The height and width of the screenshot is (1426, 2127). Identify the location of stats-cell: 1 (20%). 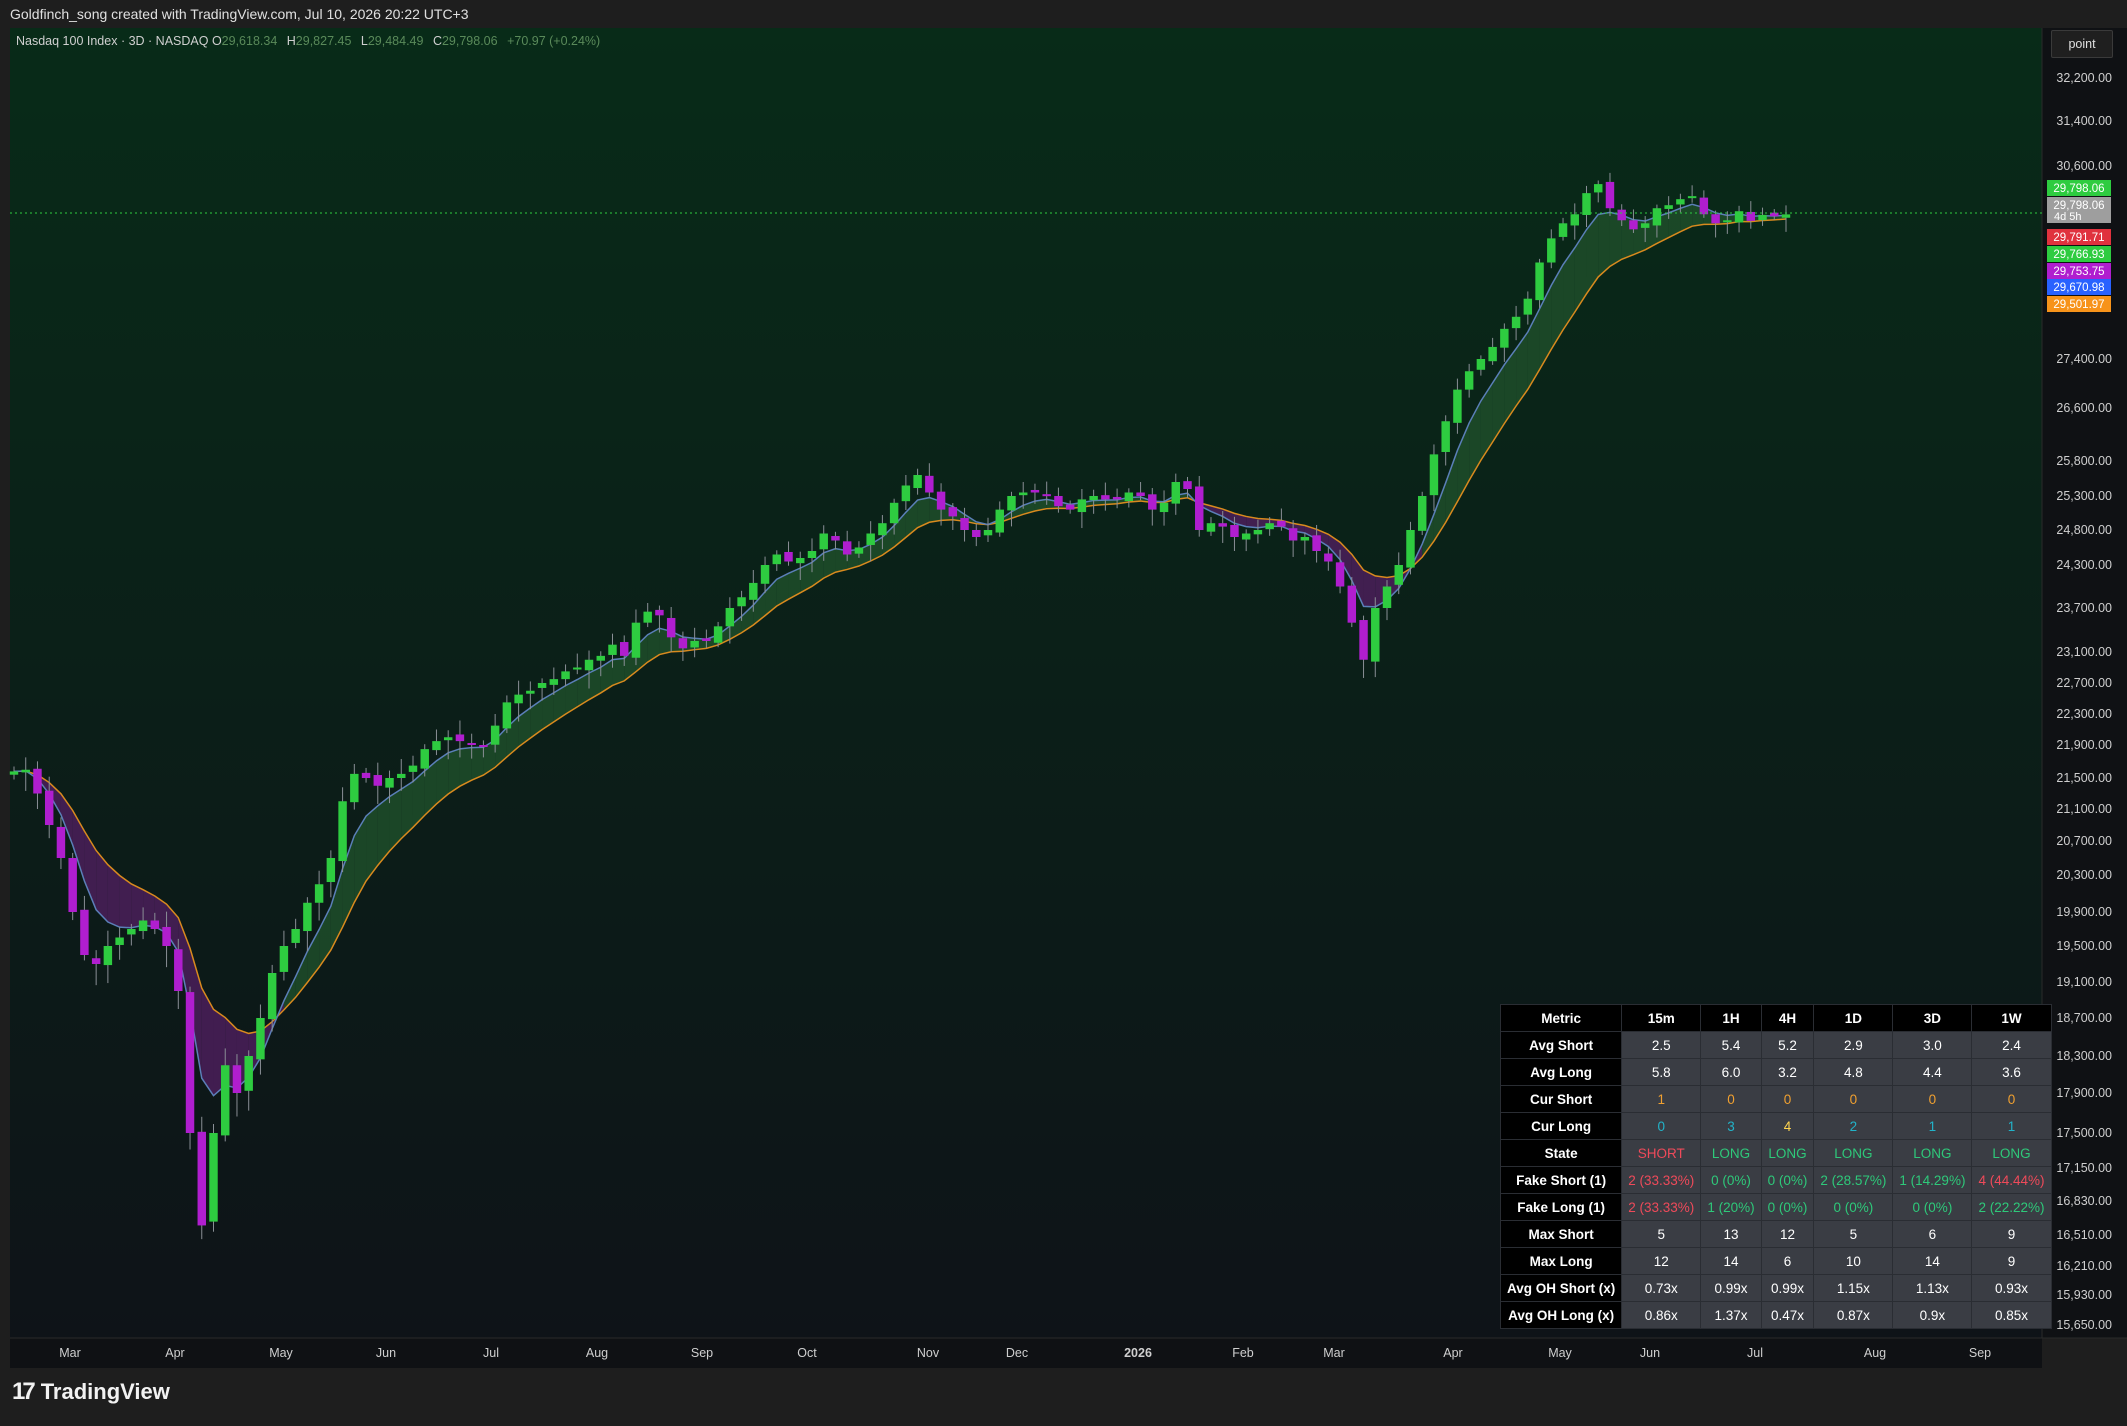
(1731, 1207).